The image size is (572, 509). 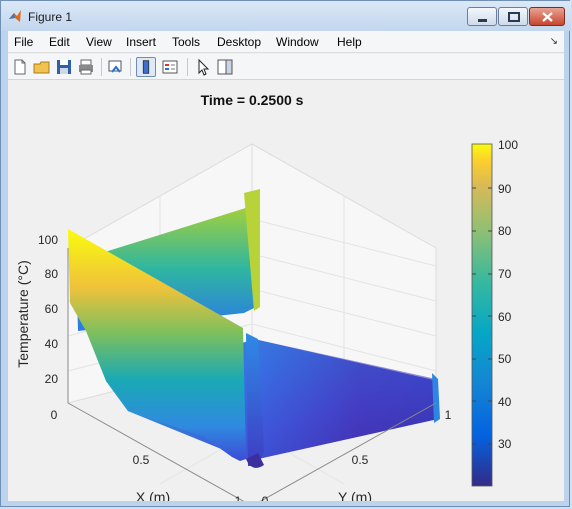 I want to click on colorbar-tick-label: 90, so click(x=505, y=189).